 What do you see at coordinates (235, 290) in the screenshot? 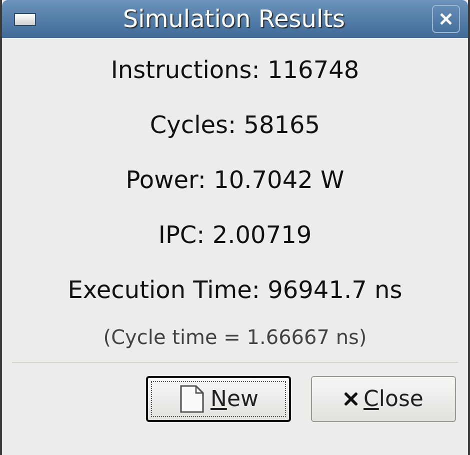
I see `result-line: Execution Time: 96941.7 ns` at bounding box center [235, 290].